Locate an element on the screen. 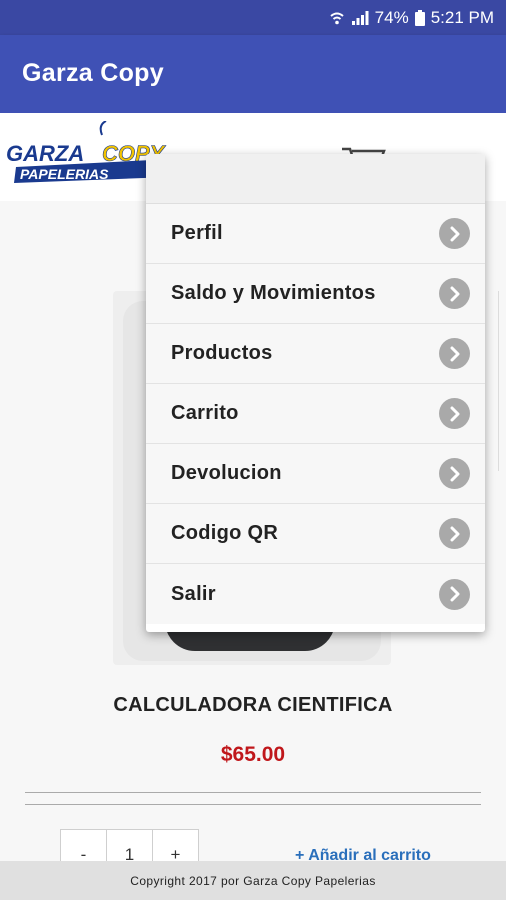 The image size is (506, 900). menu-item-devolucion: Devolucion is located at coordinates (315, 474).